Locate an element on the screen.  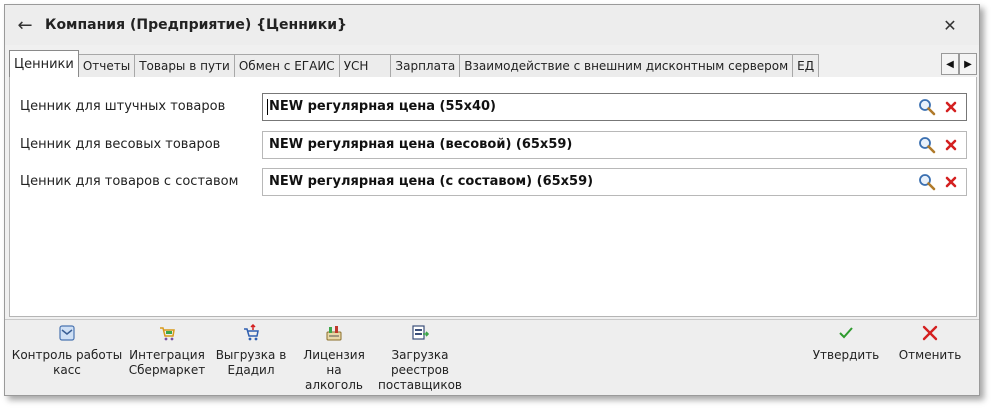
cancel-button: Отменить is located at coordinates (930, 343).